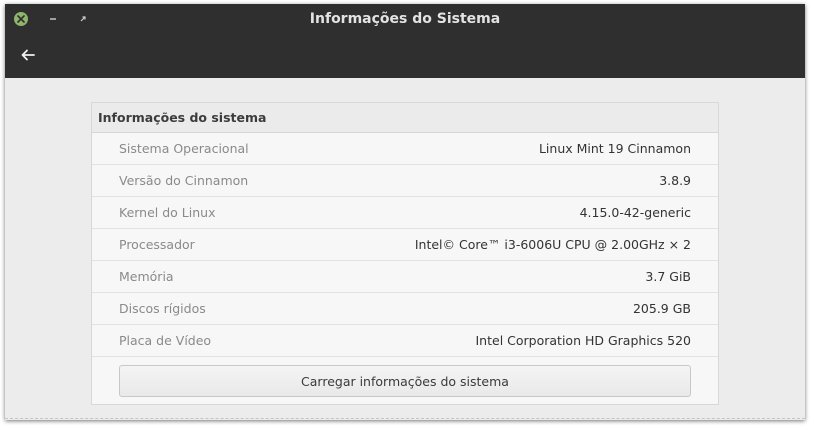 The height and width of the screenshot is (430, 814). I want to click on row-value: 3.8.9, so click(675, 180).